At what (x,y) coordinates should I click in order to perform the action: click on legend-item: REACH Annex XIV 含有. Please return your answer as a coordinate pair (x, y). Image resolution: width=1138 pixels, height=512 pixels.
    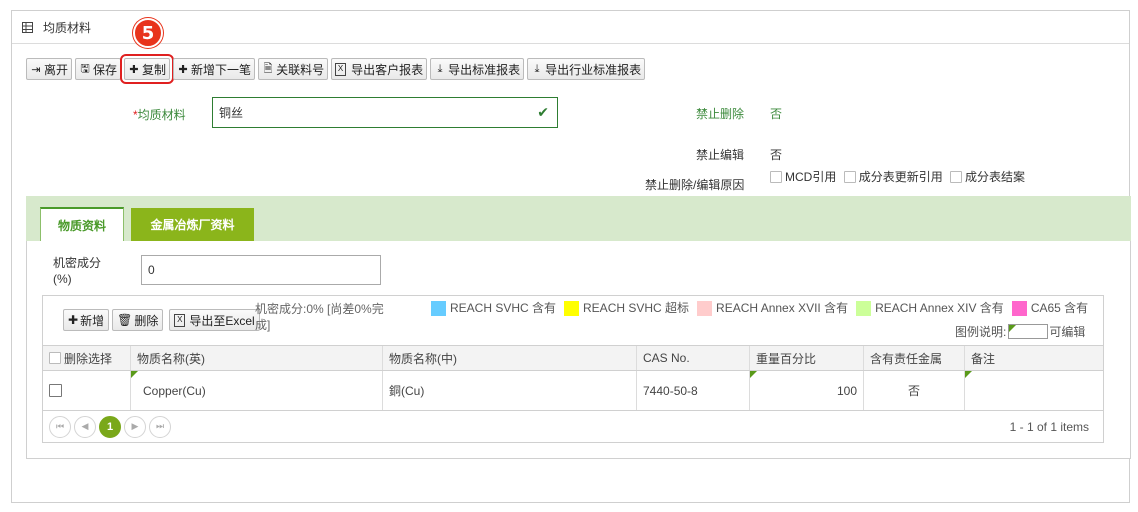
    Looking at the image, I should click on (930, 308).